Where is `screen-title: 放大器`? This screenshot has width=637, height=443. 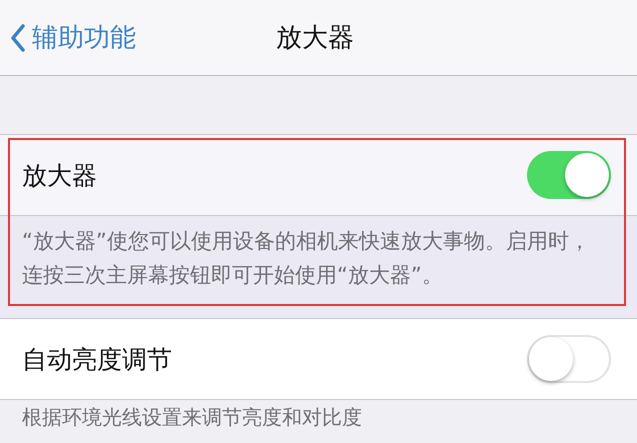 screen-title: 放大器 is located at coordinates (315, 38).